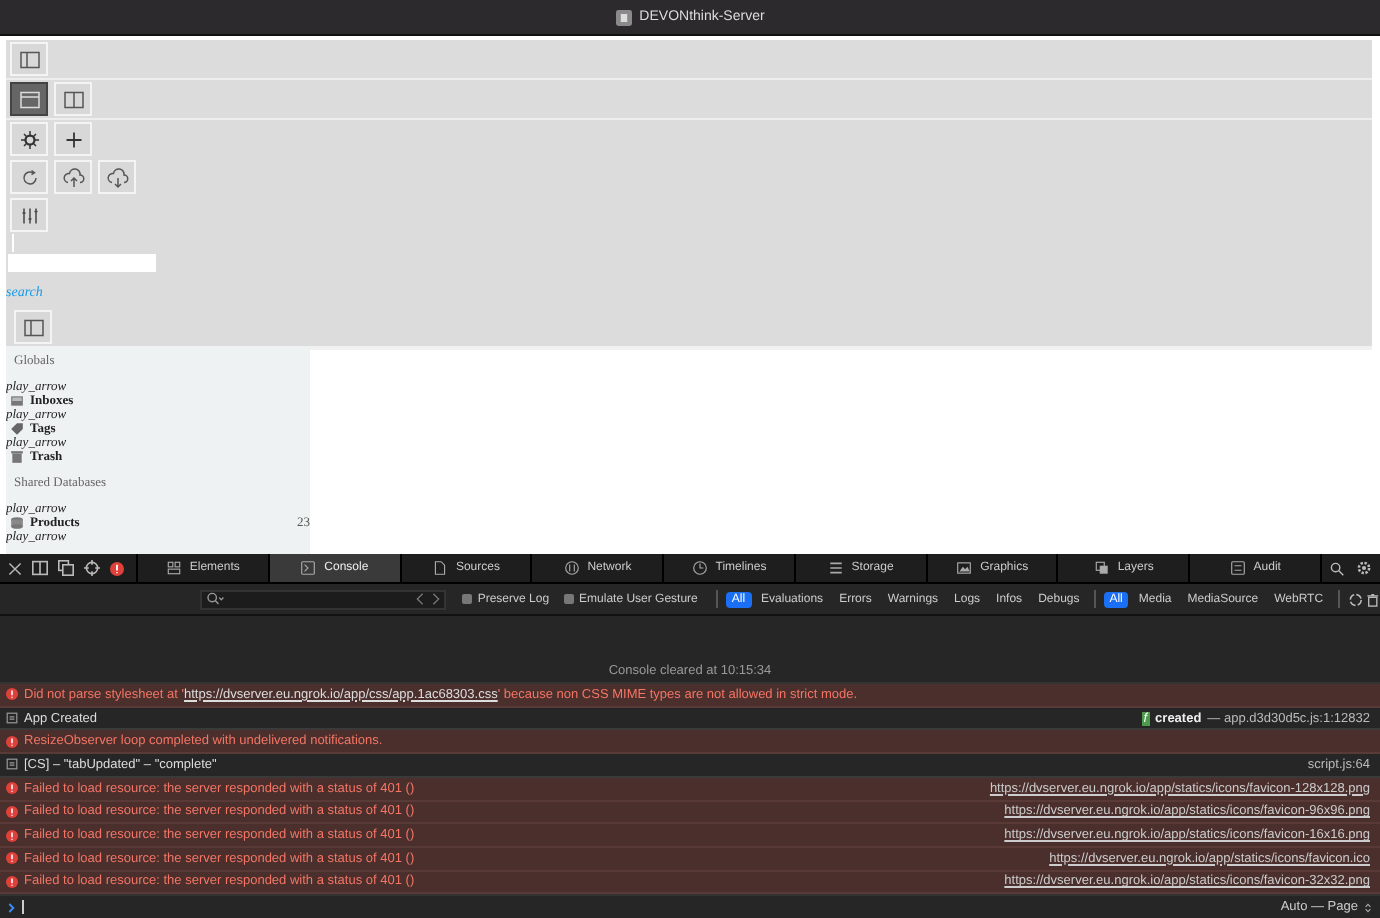  I want to click on refresh-icon, so click(29, 177).